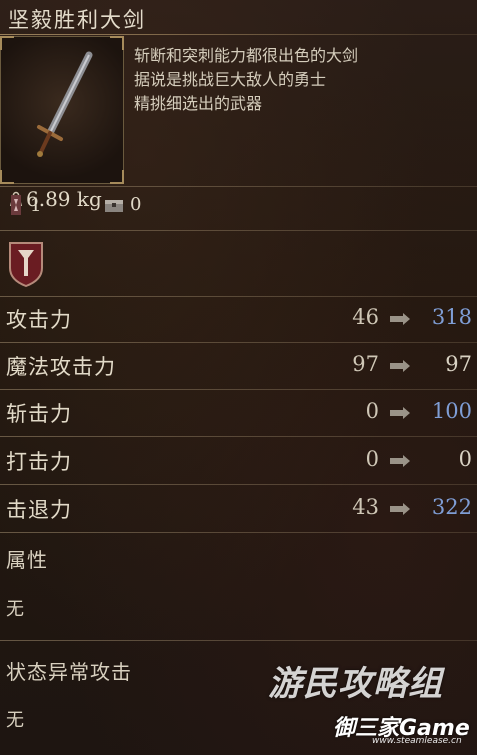  Describe the element at coordinates (39, 510) in the screenshot. I see `stat-label: 击退力` at that location.